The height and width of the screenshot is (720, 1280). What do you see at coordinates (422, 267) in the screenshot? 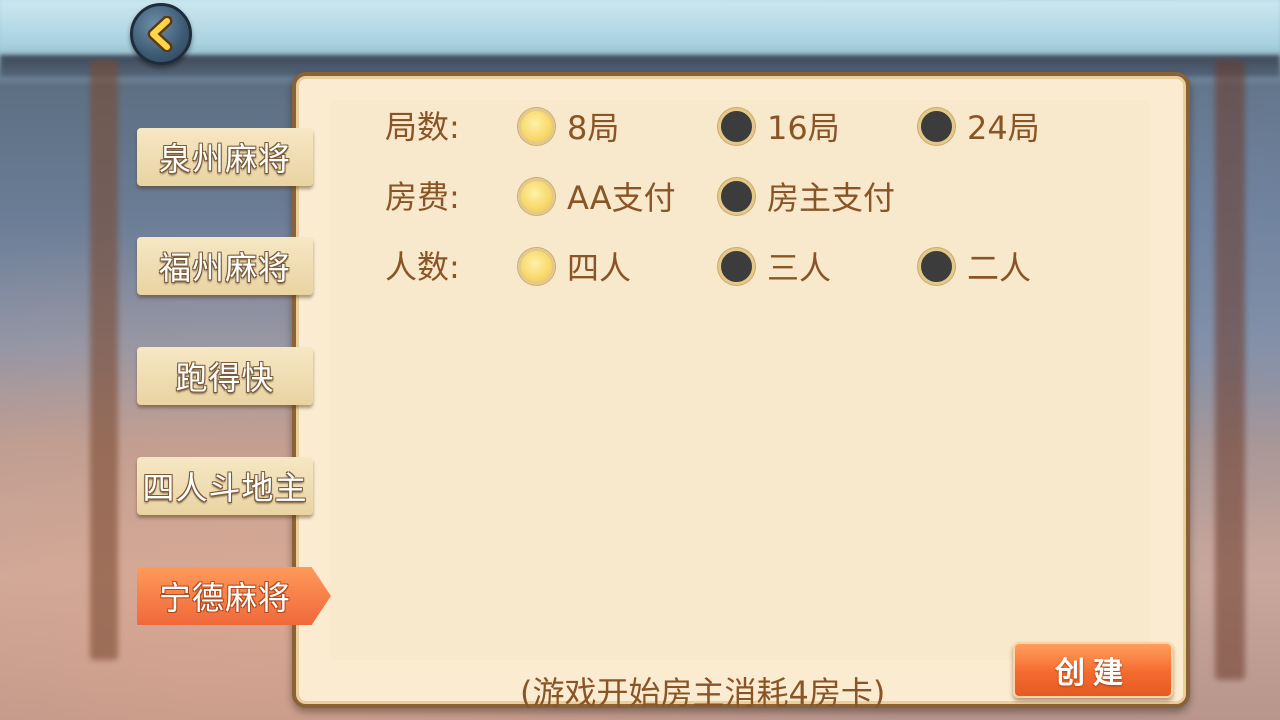
I see `players-label: 人数:` at bounding box center [422, 267].